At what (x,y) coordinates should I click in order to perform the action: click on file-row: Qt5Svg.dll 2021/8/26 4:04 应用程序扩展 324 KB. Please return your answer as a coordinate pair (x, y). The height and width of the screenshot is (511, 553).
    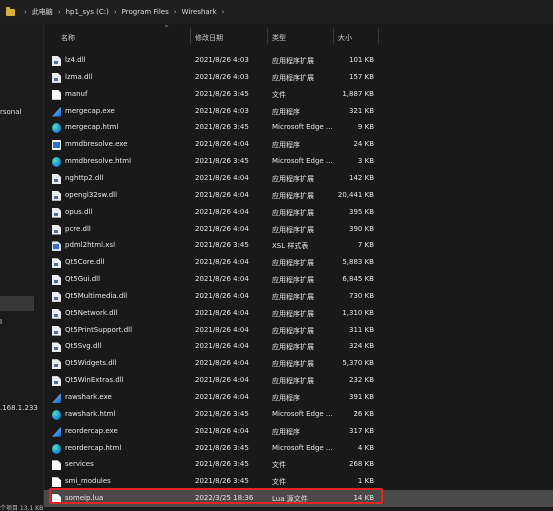
    Looking at the image, I should click on (298, 346).